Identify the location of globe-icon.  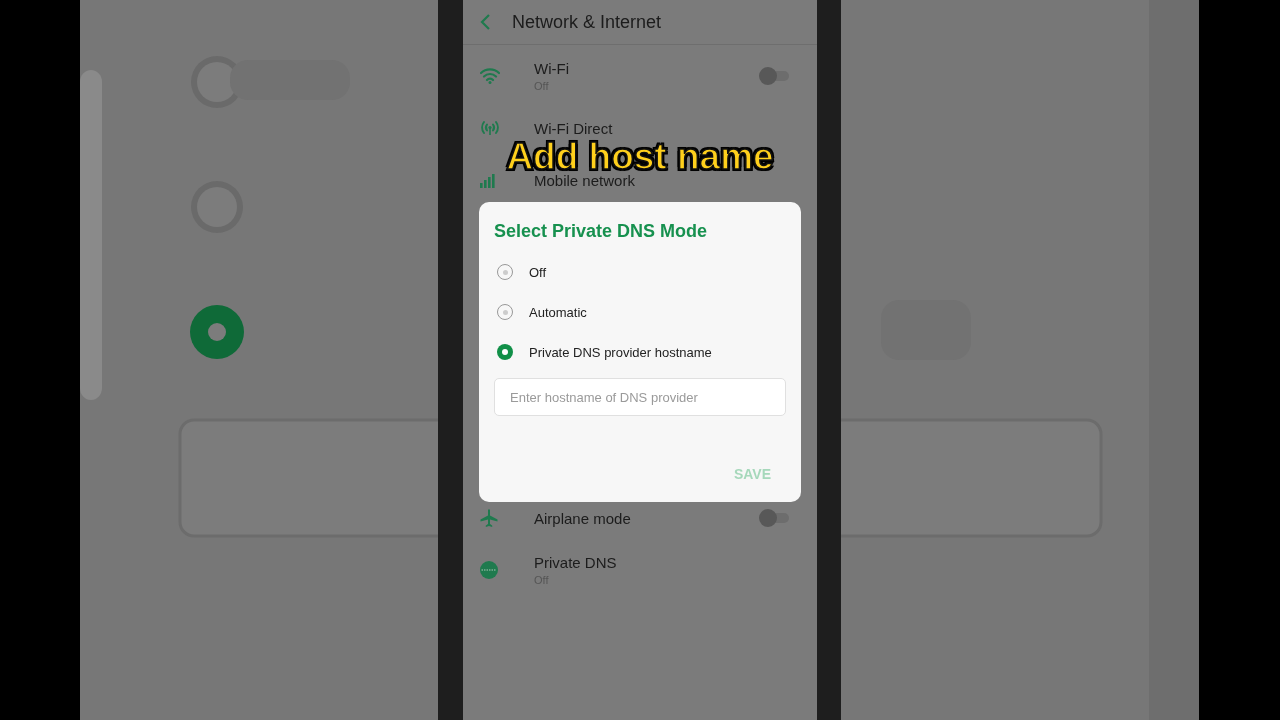
(489, 570).